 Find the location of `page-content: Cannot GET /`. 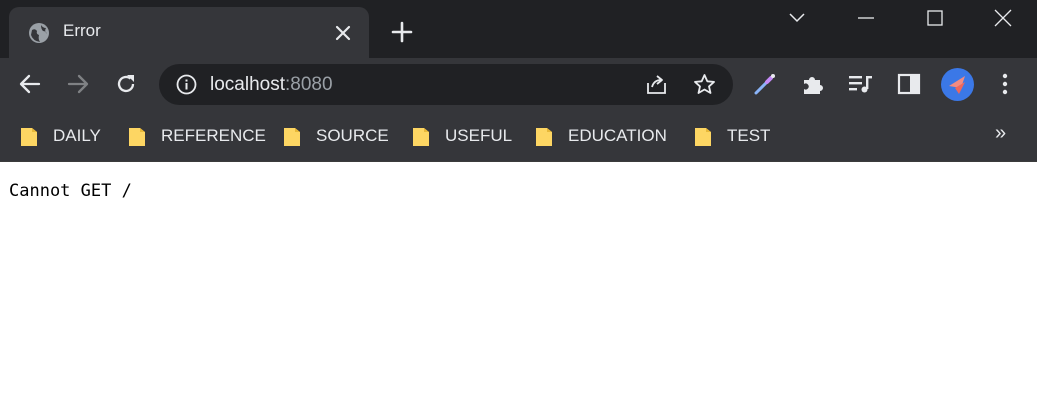

page-content: Cannot GET / is located at coordinates (518, 181).